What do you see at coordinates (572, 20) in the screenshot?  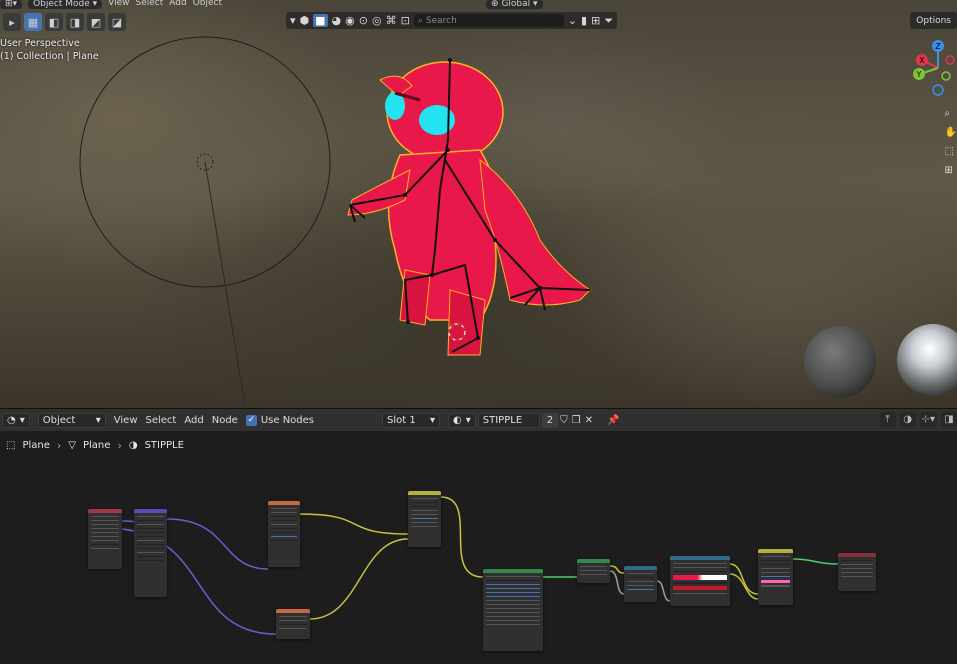 I see `filter-dropdown-icon: ⌄` at bounding box center [572, 20].